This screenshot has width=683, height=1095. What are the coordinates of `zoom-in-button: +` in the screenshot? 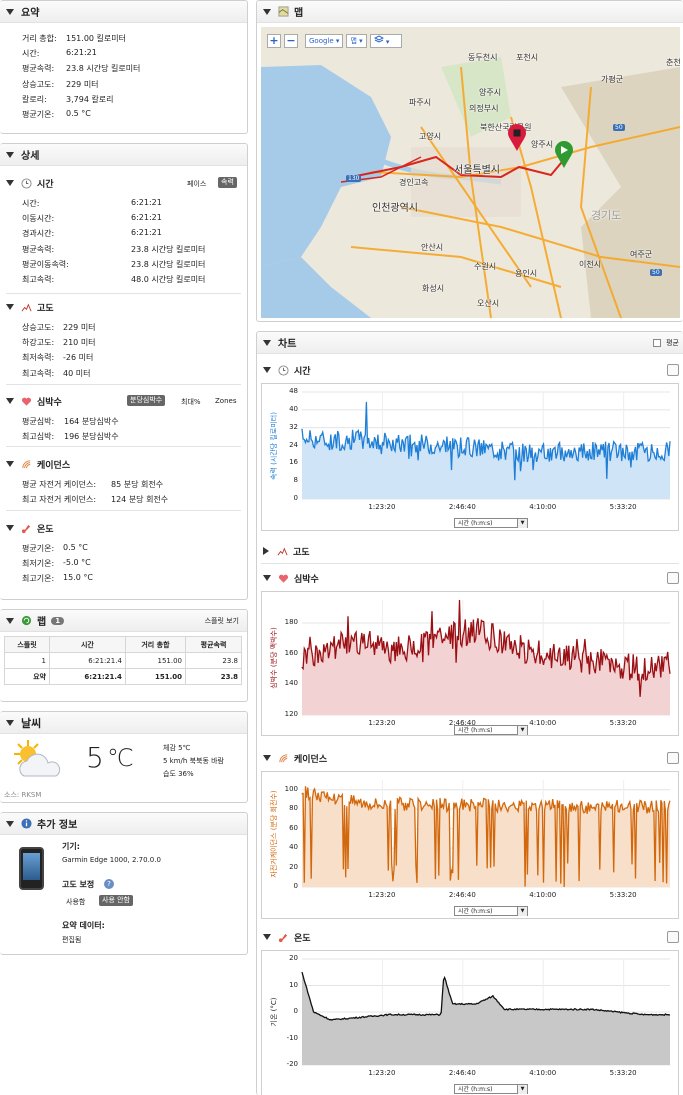 It's located at (274, 41).